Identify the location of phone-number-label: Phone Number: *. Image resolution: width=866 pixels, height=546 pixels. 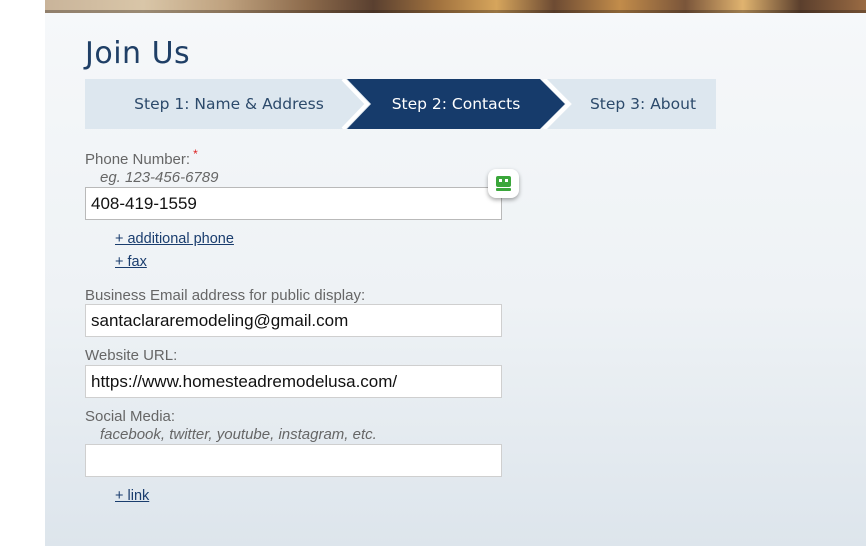
(141, 157).